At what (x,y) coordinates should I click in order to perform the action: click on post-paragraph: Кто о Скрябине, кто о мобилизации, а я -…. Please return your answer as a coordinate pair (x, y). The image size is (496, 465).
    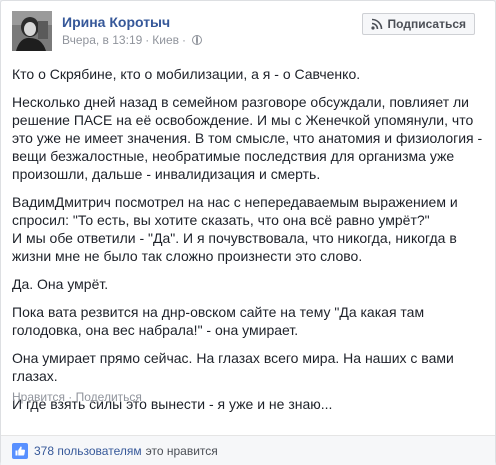
    Looking at the image, I should click on (186, 74).